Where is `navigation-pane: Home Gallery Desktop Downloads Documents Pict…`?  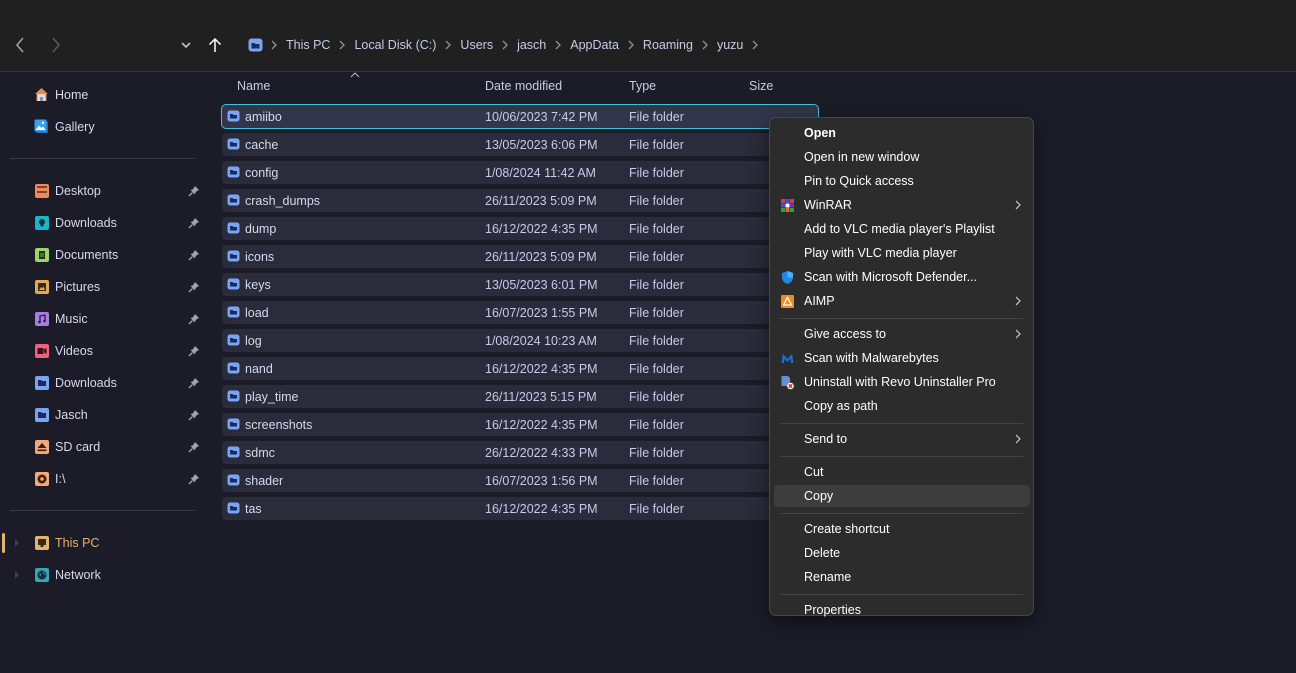
navigation-pane: Home Gallery Desktop Downloads Documents Pict… is located at coordinates (105, 373).